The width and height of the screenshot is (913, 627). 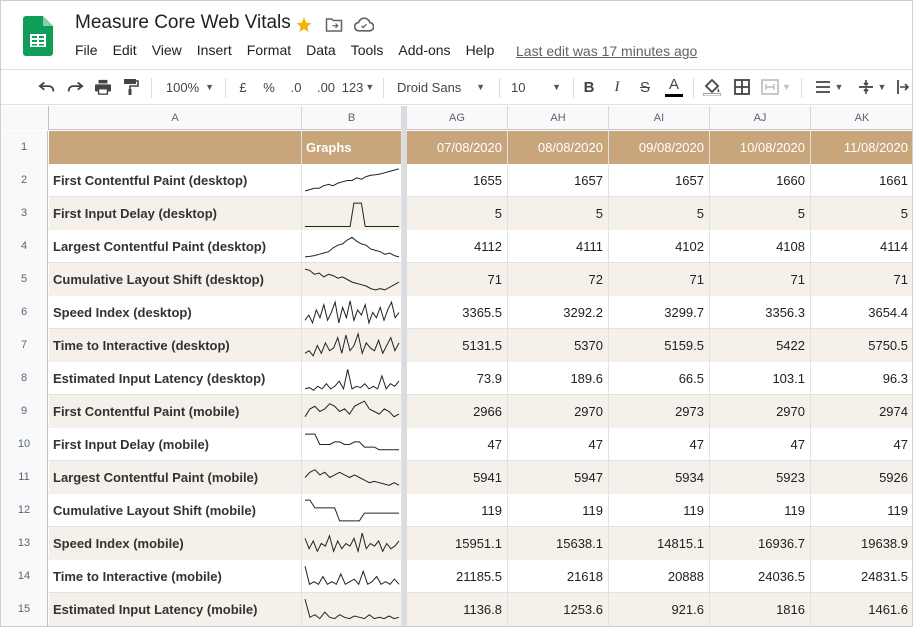 I want to click on date-header-cell: 11/08/2020, so click(x=861, y=147).